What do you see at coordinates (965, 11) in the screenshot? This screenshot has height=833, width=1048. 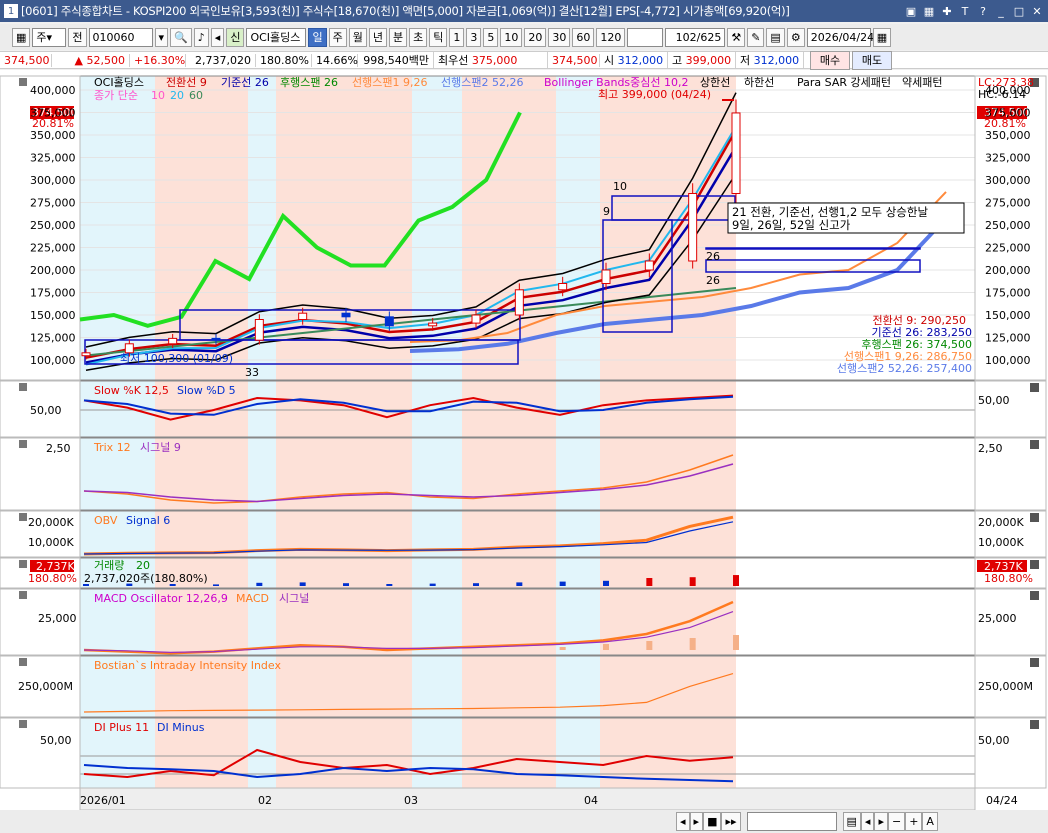 I see `text-icon: T` at bounding box center [965, 11].